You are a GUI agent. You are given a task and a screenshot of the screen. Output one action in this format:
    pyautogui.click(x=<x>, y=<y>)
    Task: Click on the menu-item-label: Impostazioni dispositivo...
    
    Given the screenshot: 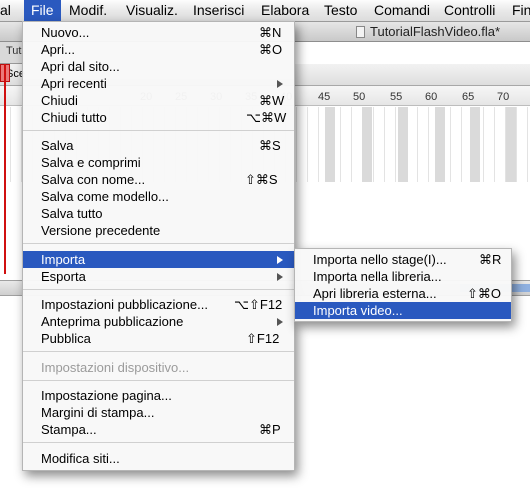 What is the action you would take?
    pyautogui.click(x=115, y=367)
    